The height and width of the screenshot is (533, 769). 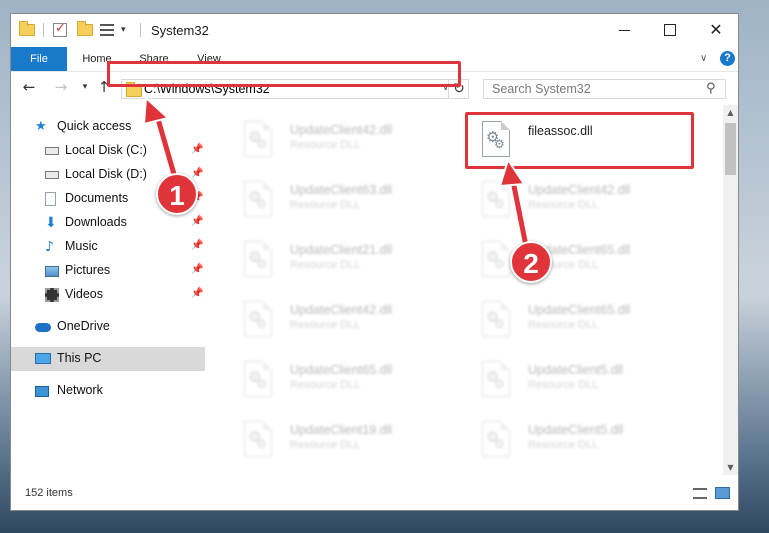 What do you see at coordinates (531, 262) in the screenshot?
I see `step-marker-2: 2` at bounding box center [531, 262].